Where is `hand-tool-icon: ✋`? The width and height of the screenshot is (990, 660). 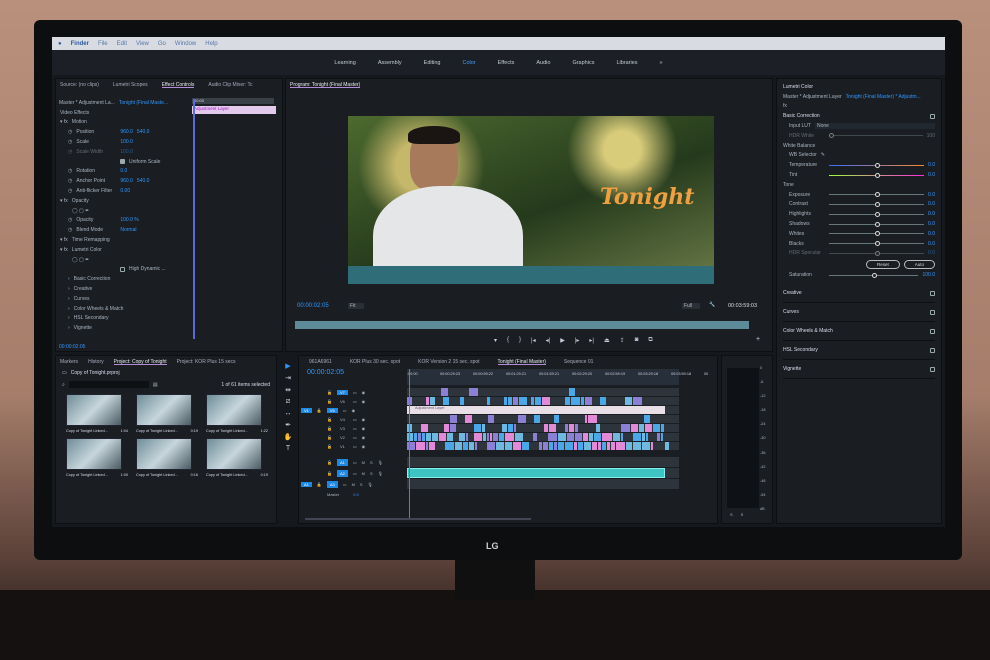
hand-tool-icon: ✋ is located at coordinates (288, 437).